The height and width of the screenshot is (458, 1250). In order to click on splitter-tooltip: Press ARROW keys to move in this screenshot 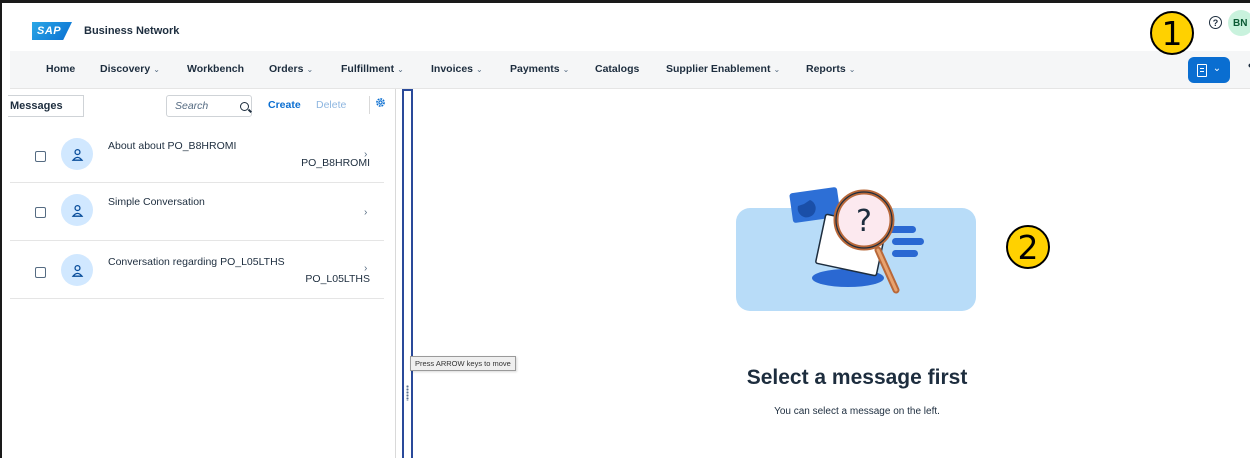, I will do `click(463, 363)`.